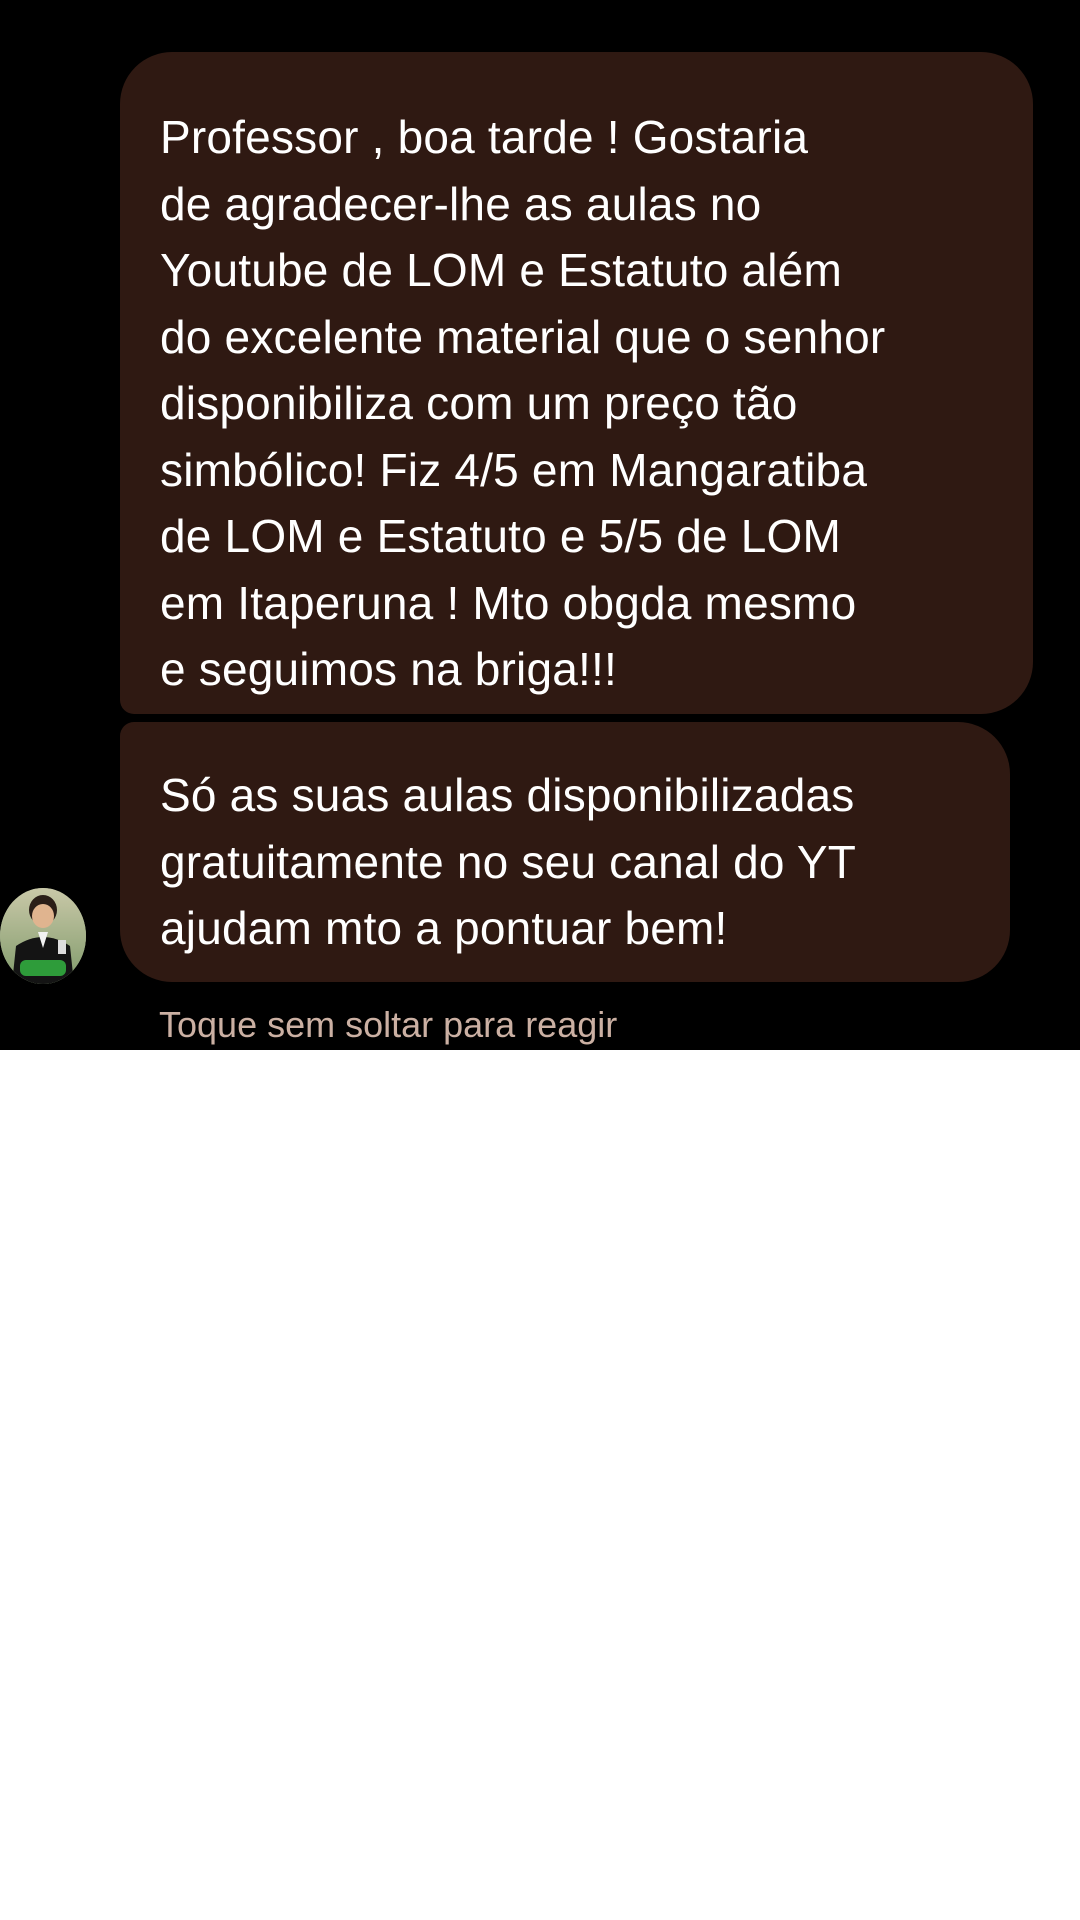 The width and height of the screenshot is (1080, 1920). I want to click on avatar-photo-icon, so click(43, 936).